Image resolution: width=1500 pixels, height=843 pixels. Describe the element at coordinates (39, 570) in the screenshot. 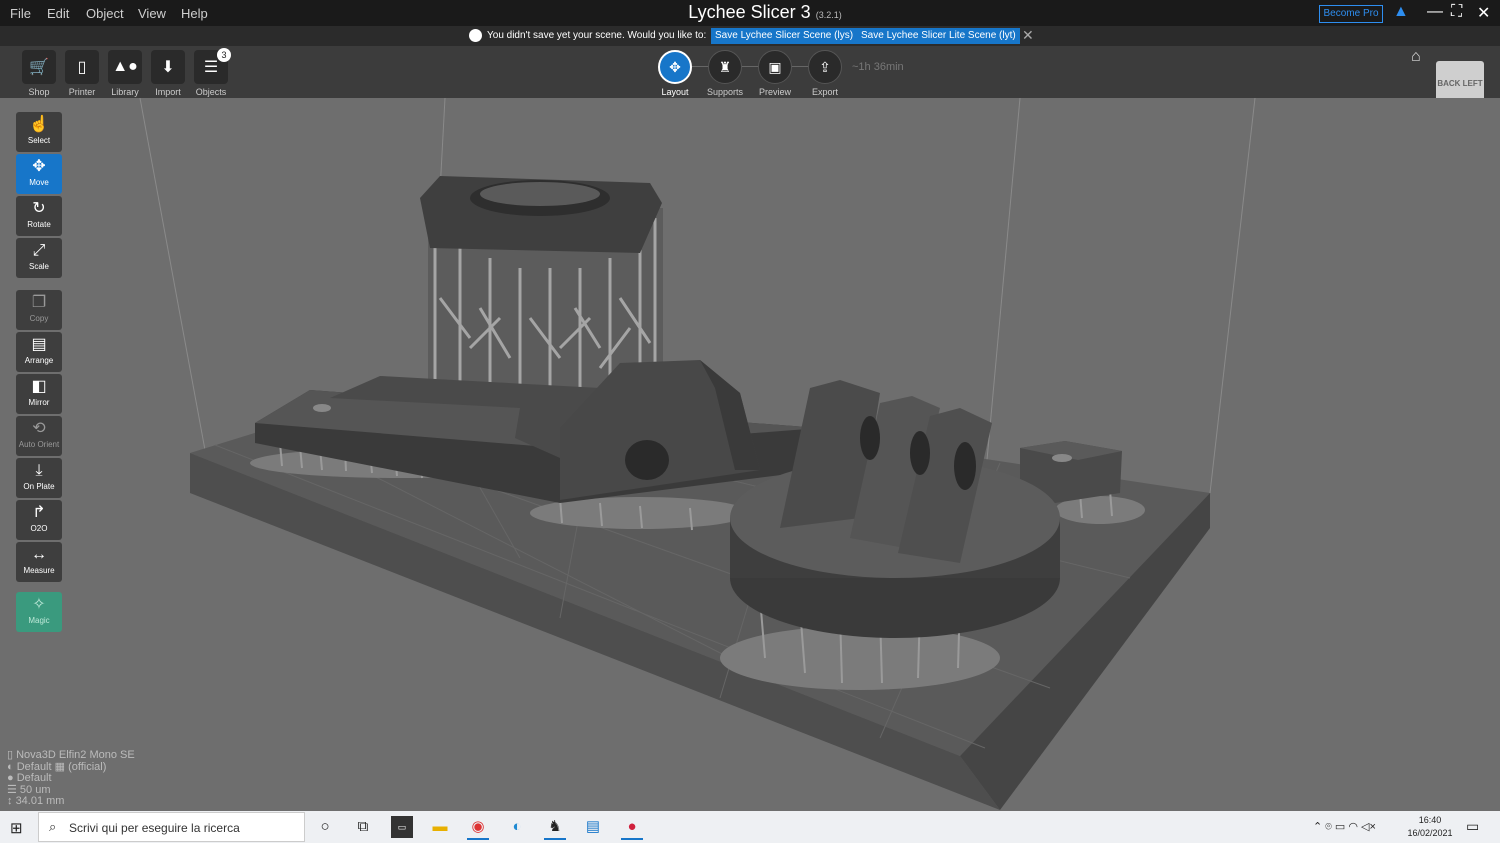

I see `tool-measure-label: Measure` at that location.